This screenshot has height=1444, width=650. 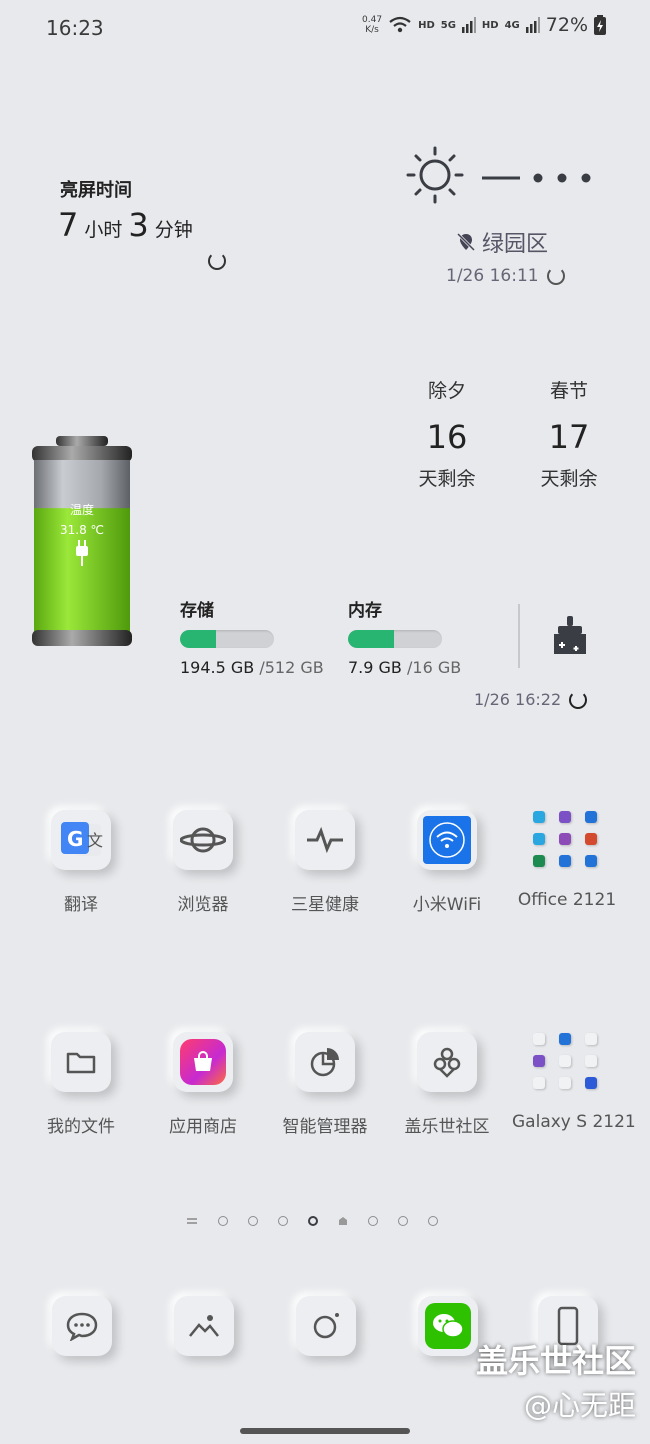 I want to click on files-icon, so click(x=81, y=1062).